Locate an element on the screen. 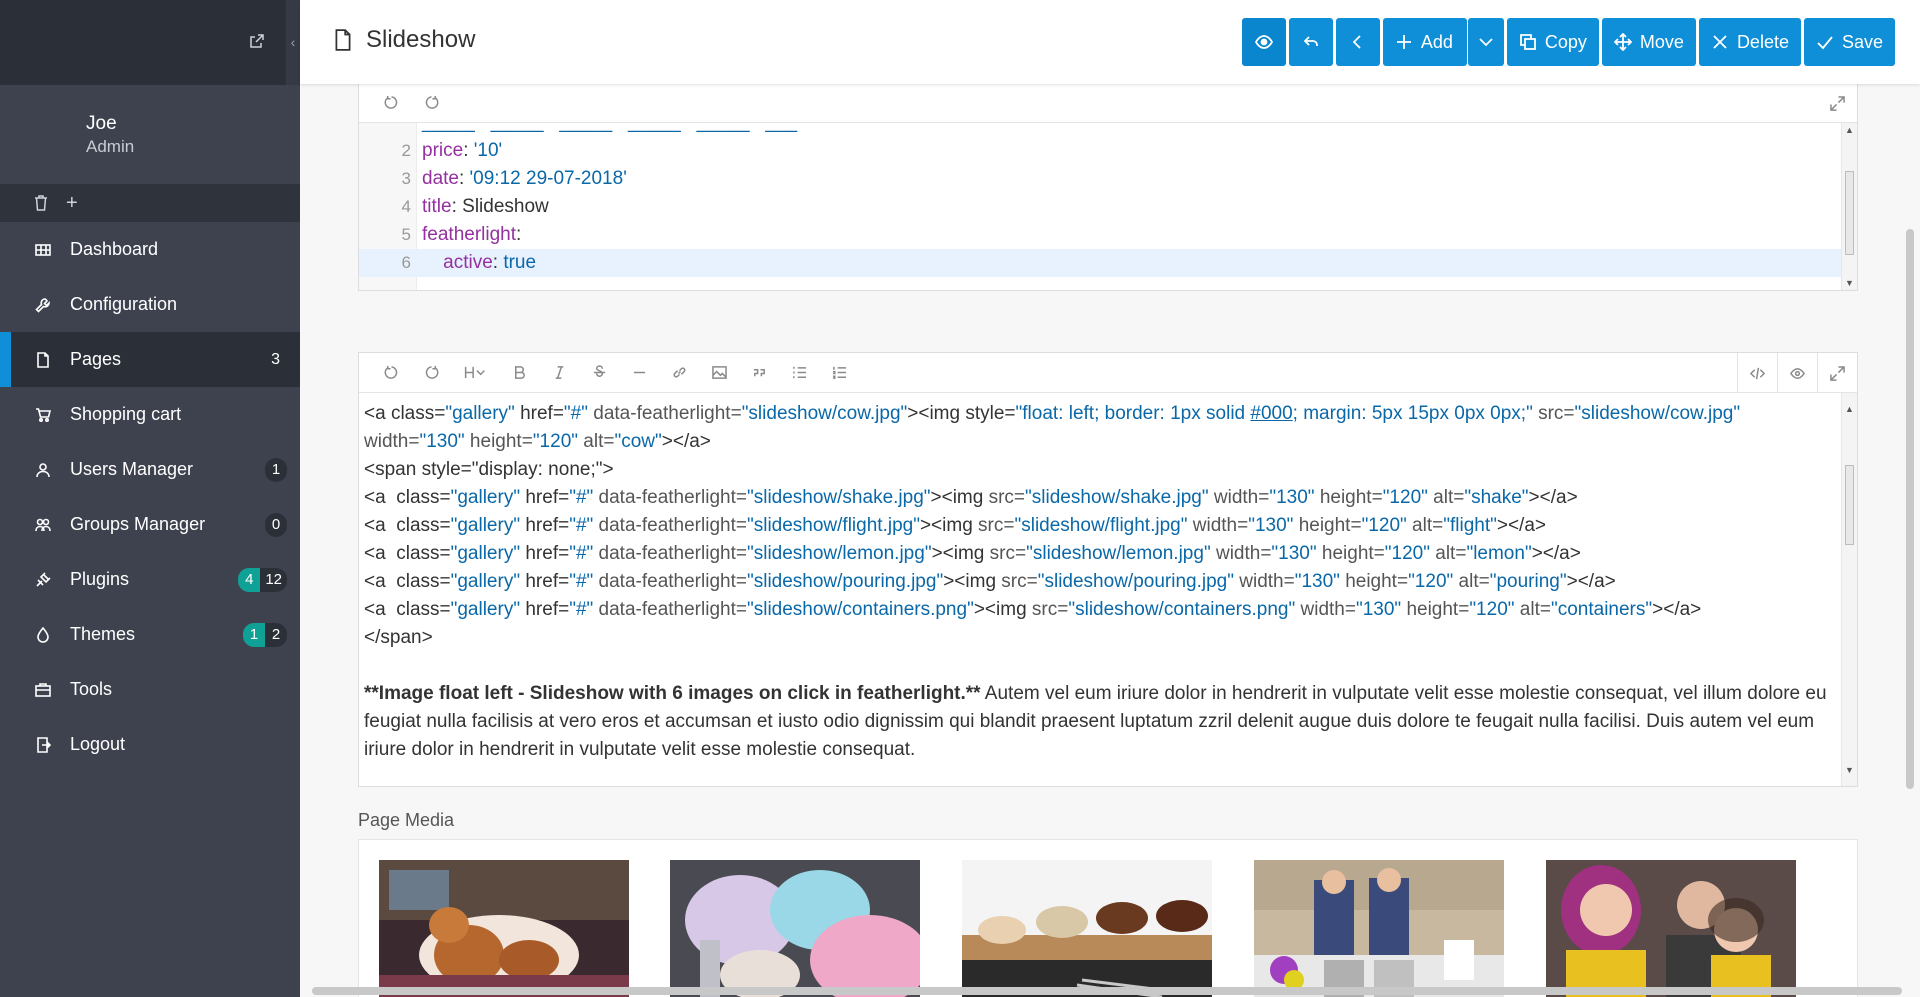 This screenshot has width=1920, height=997. copy-button: Copy is located at coordinates (1552, 42).